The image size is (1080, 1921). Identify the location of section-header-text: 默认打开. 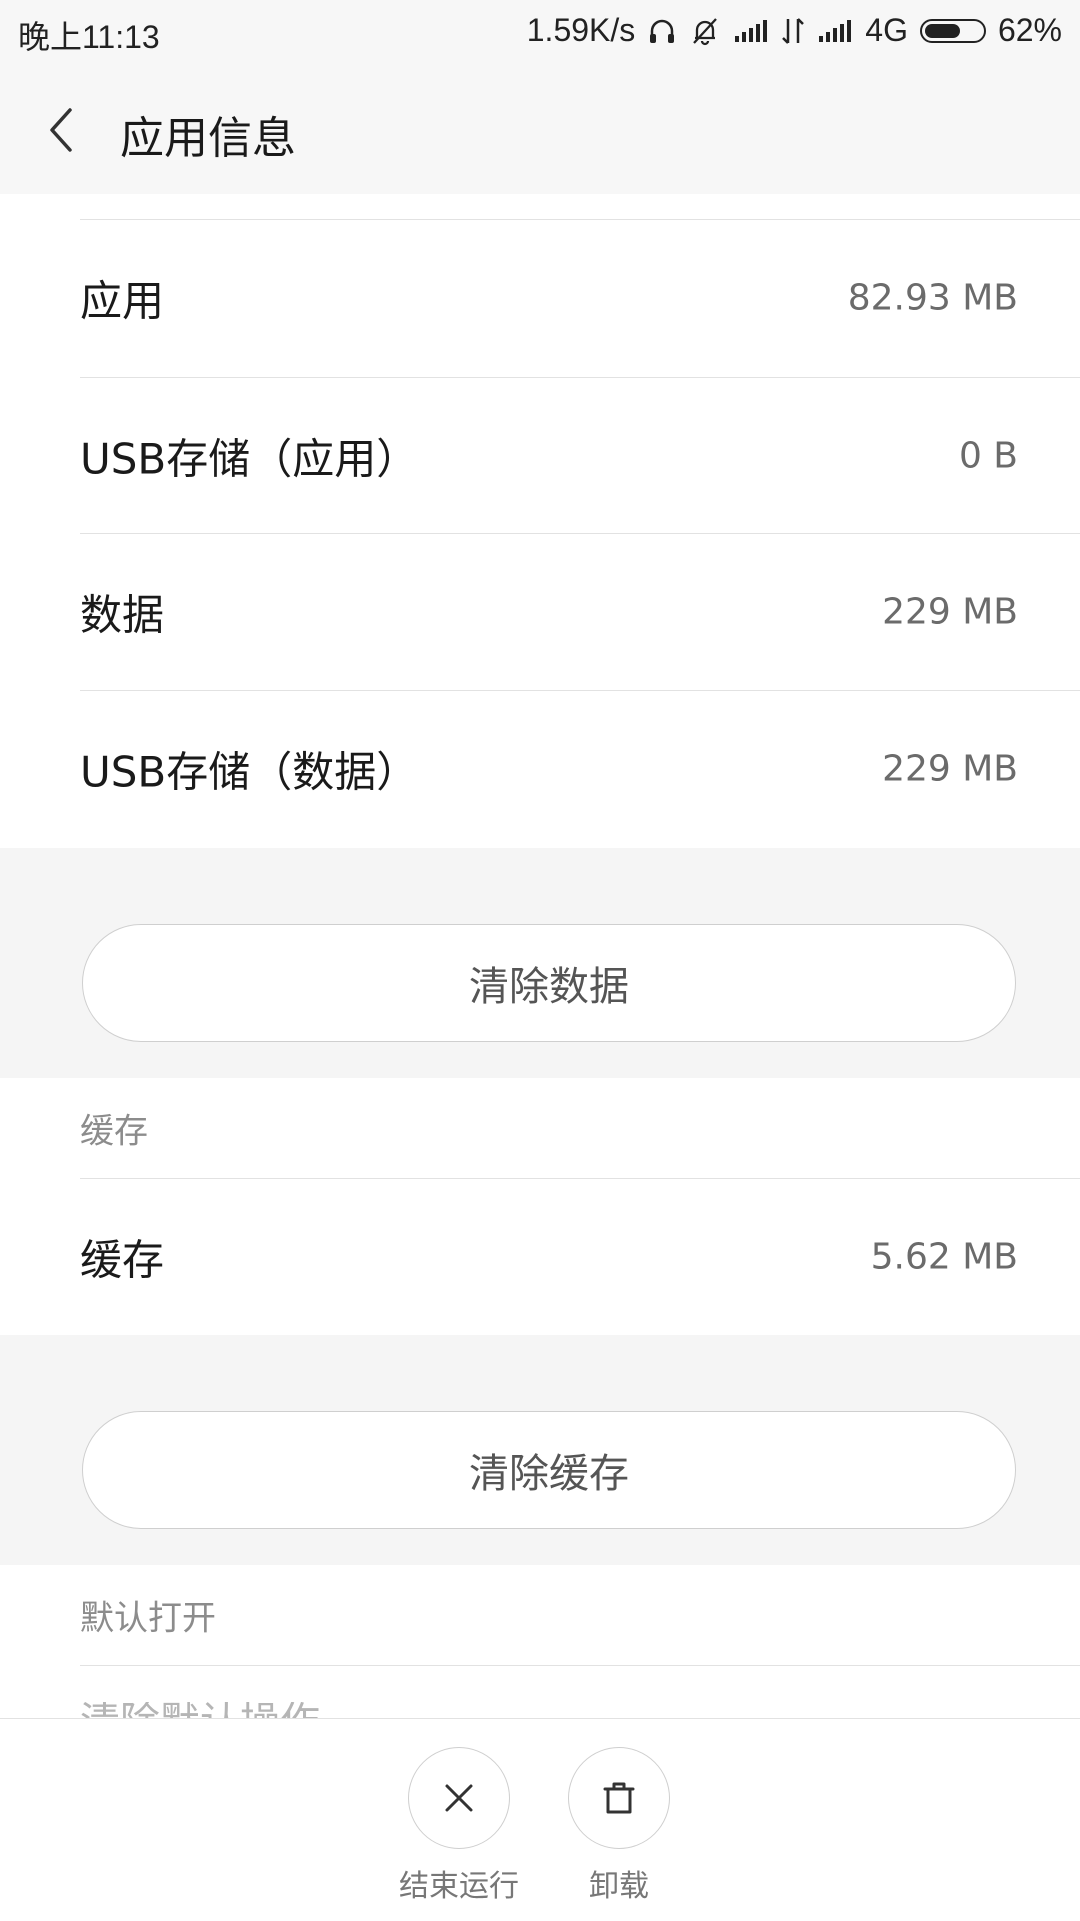
(148, 1618).